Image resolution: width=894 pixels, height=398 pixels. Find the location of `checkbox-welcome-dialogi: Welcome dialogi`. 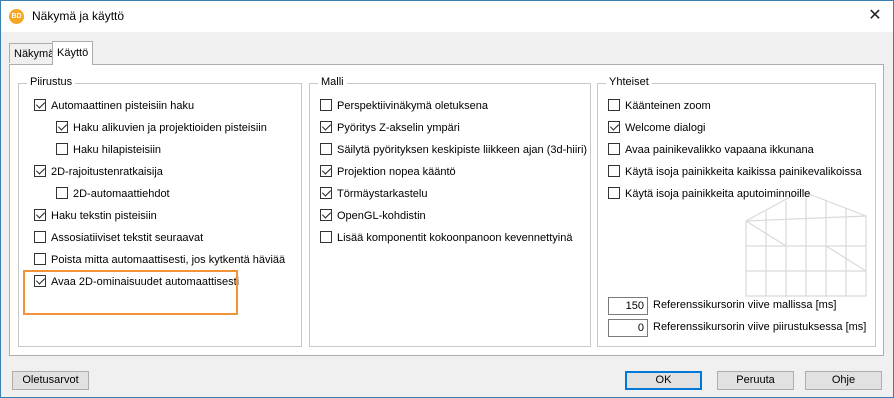

checkbox-welcome-dialogi: Welcome dialogi is located at coordinates (657, 129).